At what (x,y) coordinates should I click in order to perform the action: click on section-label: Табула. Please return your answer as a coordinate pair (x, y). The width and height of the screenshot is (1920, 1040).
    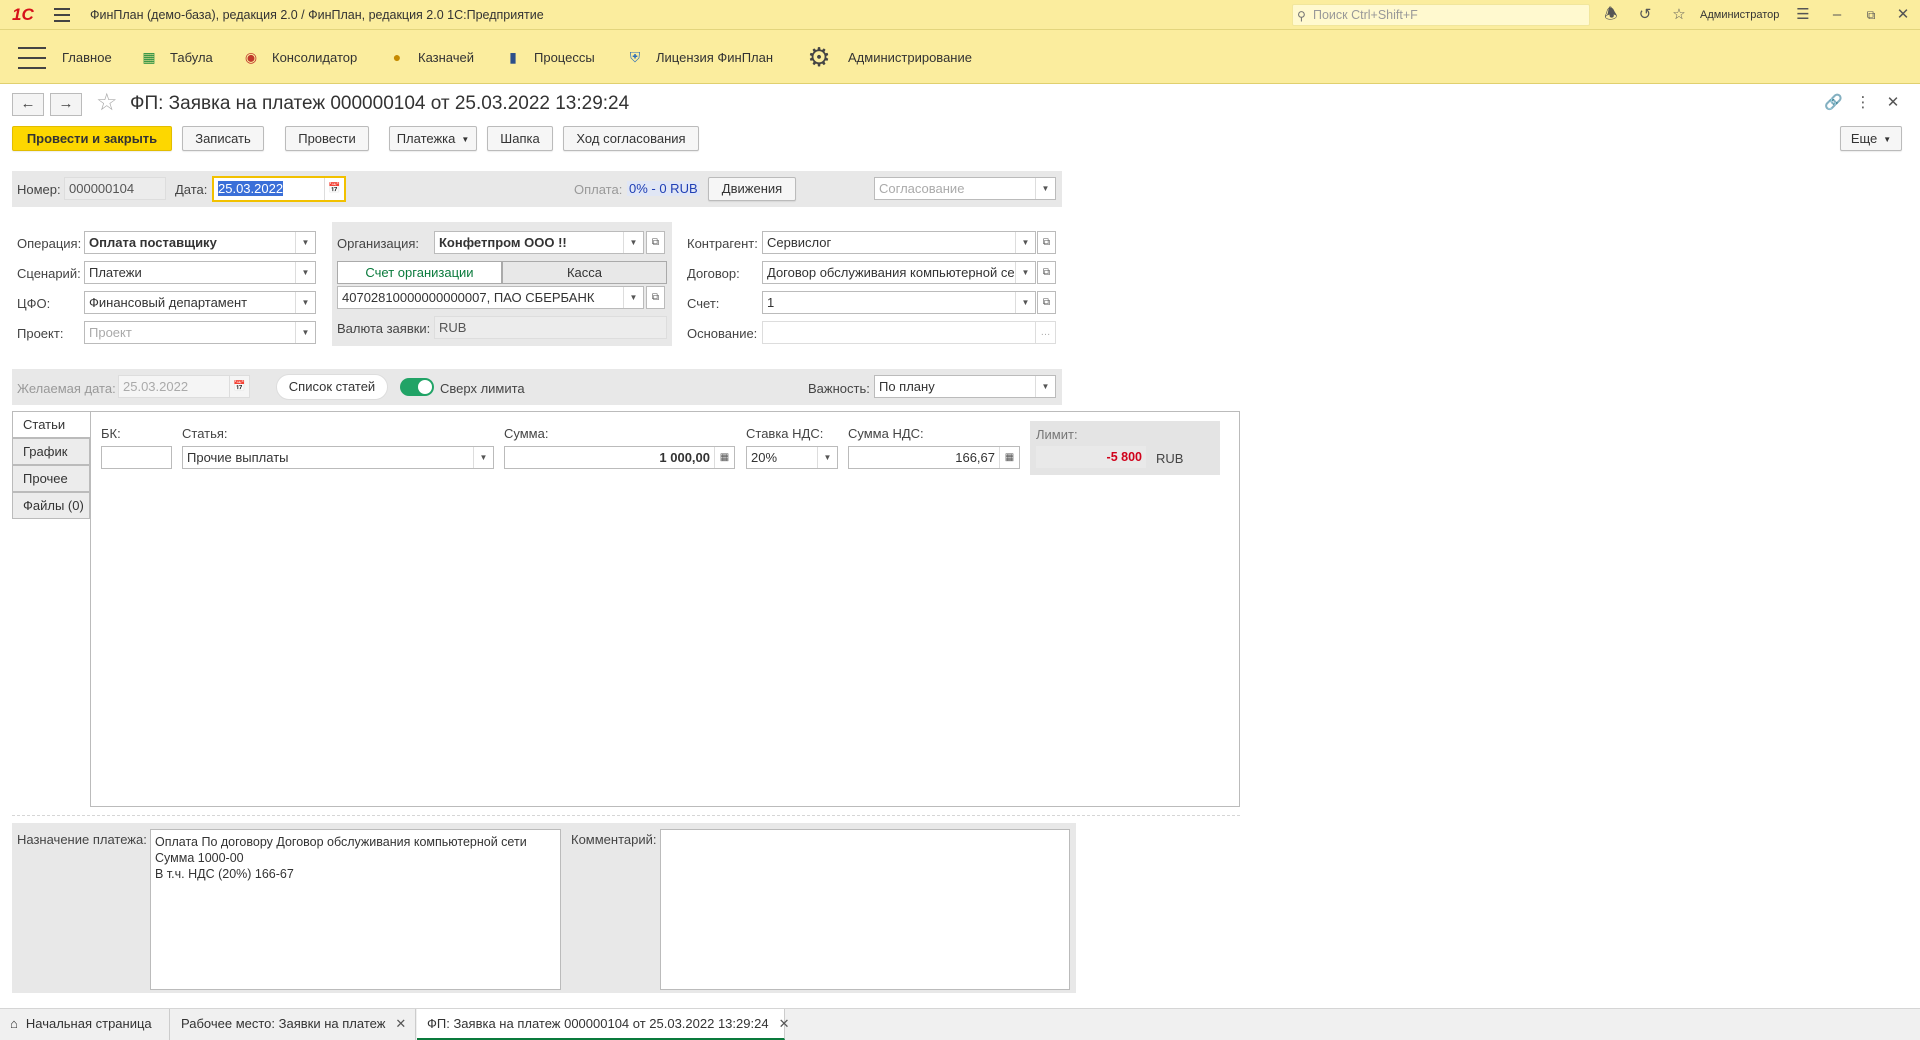
    Looking at the image, I should click on (191, 57).